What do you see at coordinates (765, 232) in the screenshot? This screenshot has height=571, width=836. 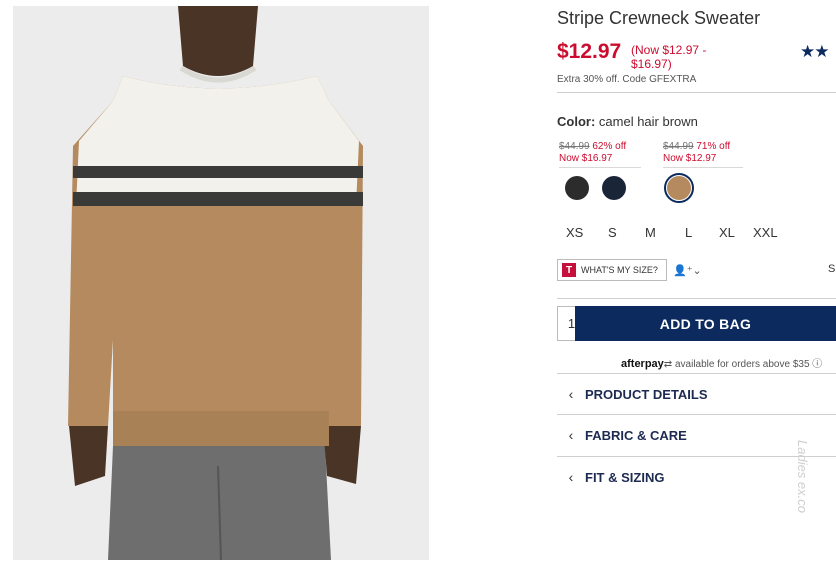 I see `size-xxl: XXL` at bounding box center [765, 232].